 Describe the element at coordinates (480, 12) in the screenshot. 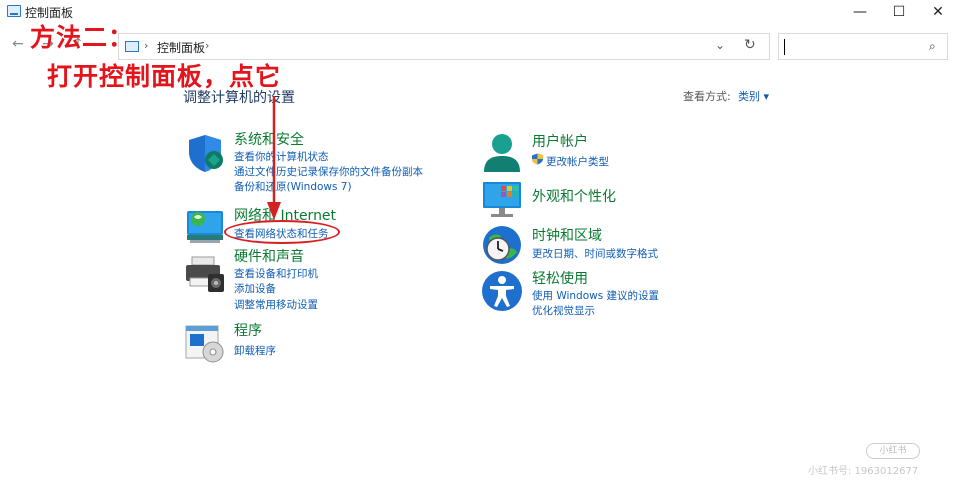

I see `title-bar: 控制面板 — ☐ ✕` at that location.